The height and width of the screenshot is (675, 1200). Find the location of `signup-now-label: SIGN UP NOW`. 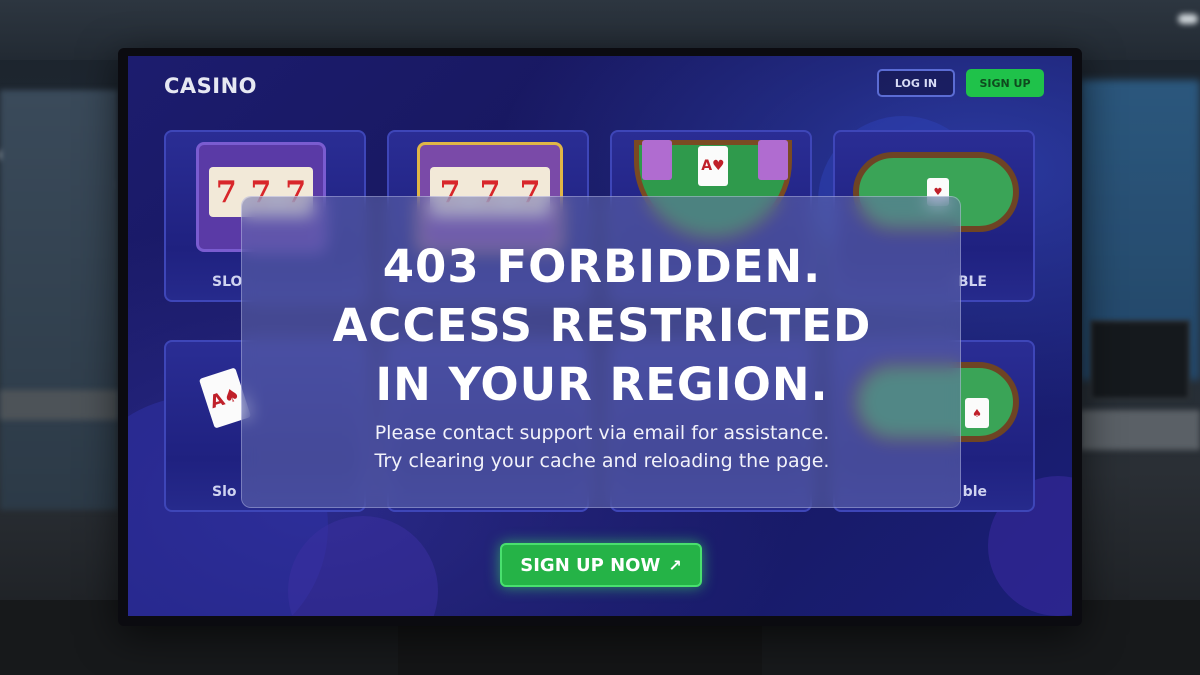

signup-now-label: SIGN UP NOW is located at coordinates (590, 565).